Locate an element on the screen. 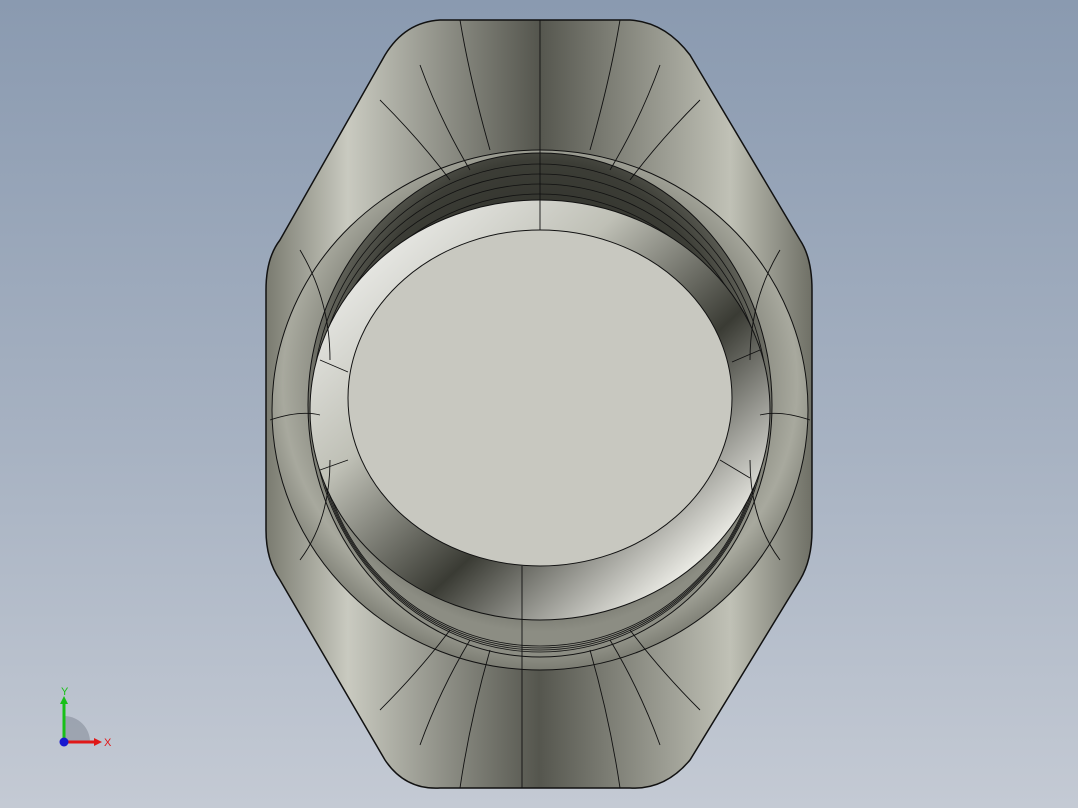 This screenshot has height=808, width=1078. x-axis-label: X is located at coordinates (108, 743).